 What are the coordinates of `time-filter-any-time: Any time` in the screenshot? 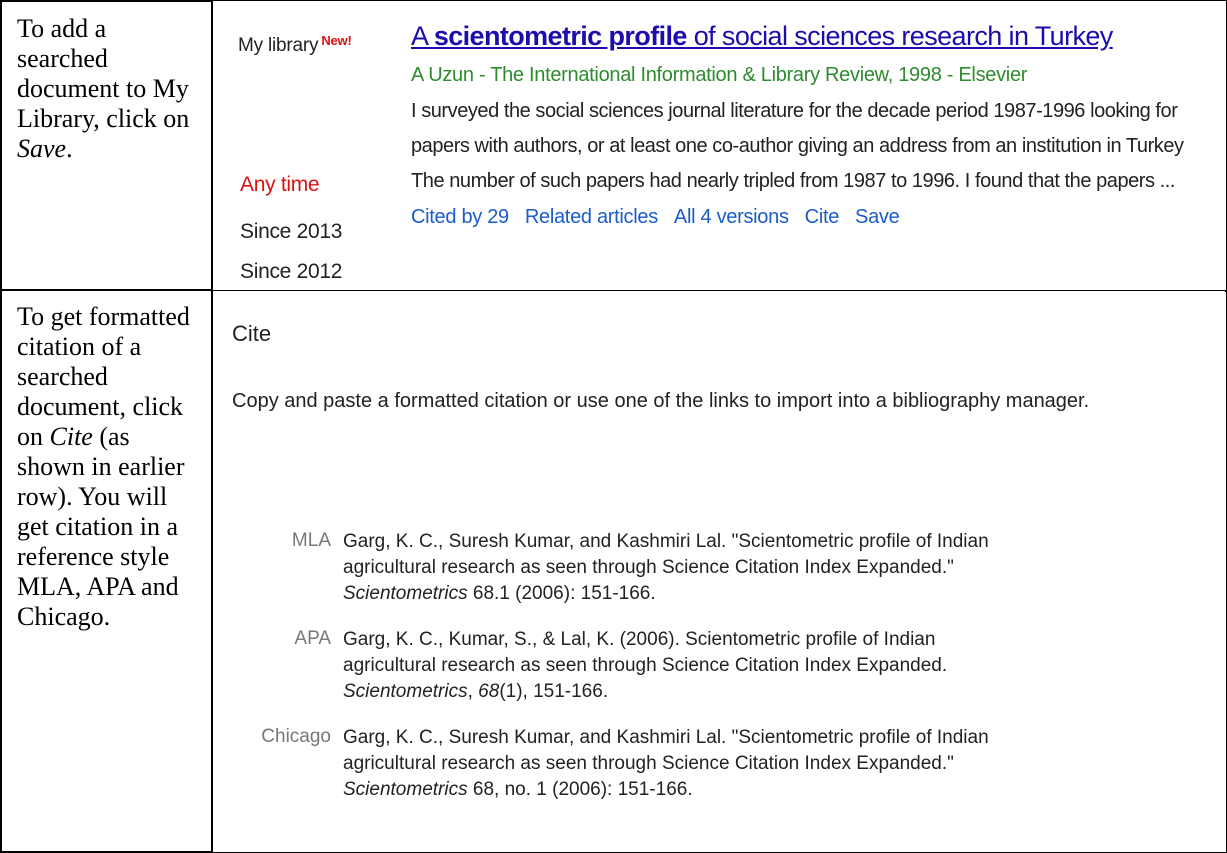 It's located at (280, 185).